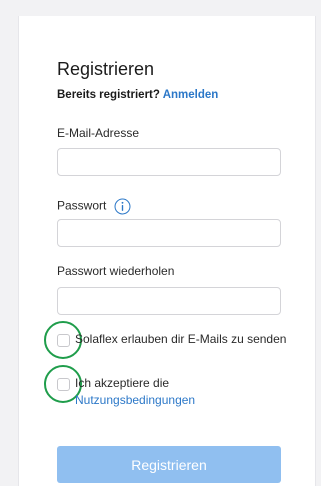 This screenshot has height=486, width=321. I want to click on password-repeat-field, so click(169, 301).